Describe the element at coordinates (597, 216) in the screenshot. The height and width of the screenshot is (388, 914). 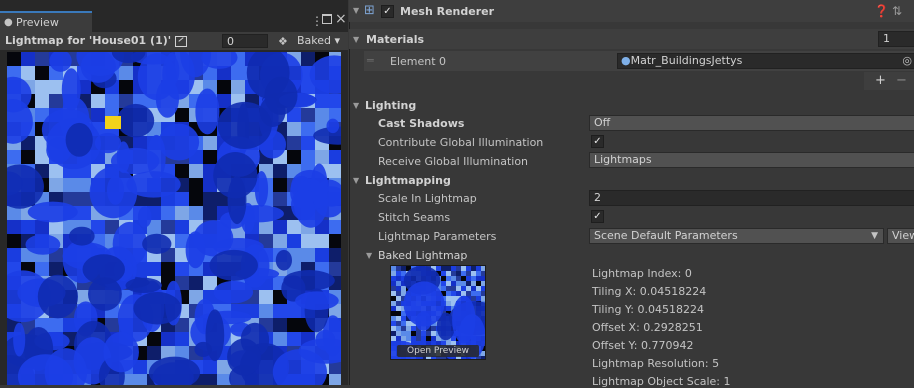
I see `stitch-seams-checkbox: ✓` at that location.